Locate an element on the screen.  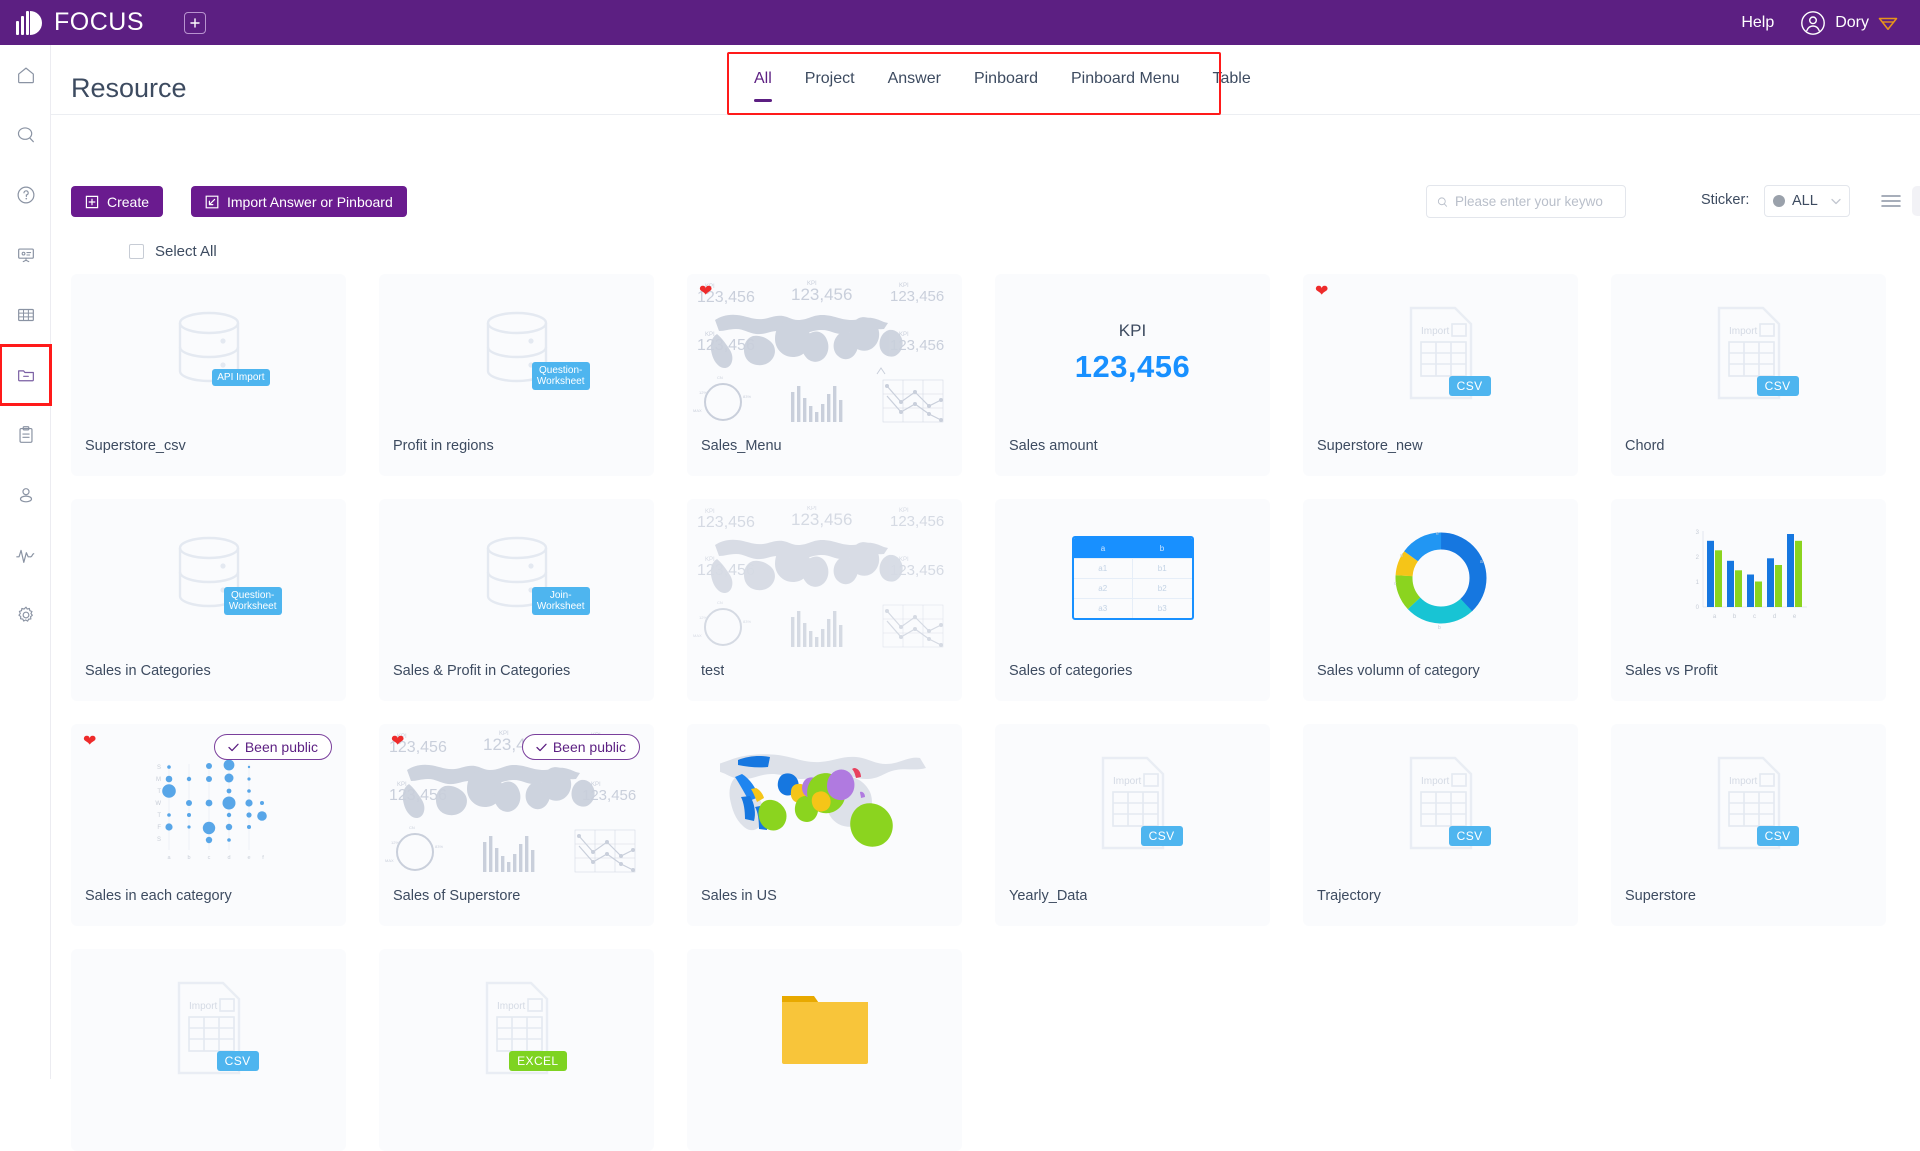
top-bar: FOCUS Help Dory is located at coordinates (960, 22).